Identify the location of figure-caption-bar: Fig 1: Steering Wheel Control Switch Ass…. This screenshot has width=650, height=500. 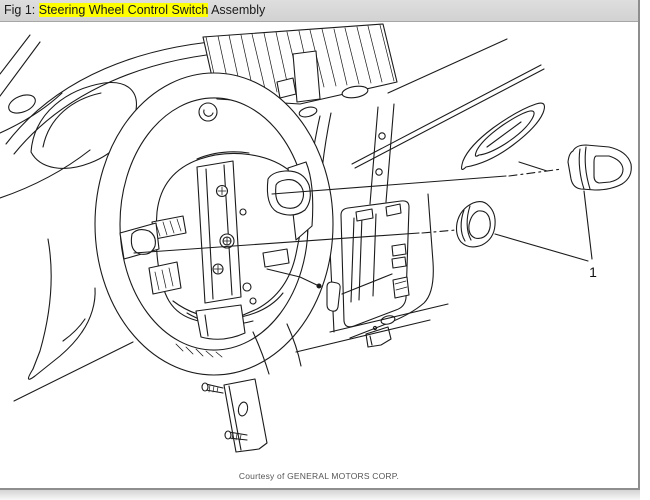
(319, 11).